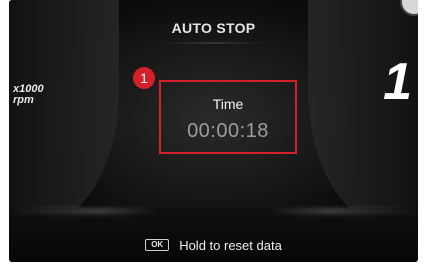 The height and width of the screenshot is (269, 427). Describe the element at coordinates (213, 28) in the screenshot. I see `screen-title: AUTO STOP` at that location.